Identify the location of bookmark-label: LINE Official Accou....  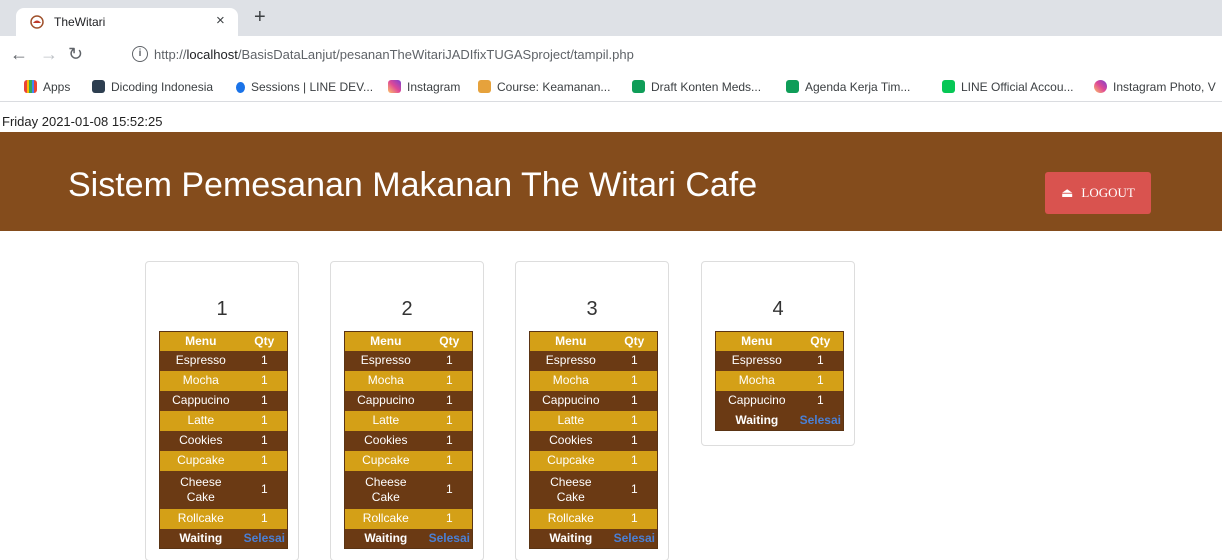
(1017, 87).